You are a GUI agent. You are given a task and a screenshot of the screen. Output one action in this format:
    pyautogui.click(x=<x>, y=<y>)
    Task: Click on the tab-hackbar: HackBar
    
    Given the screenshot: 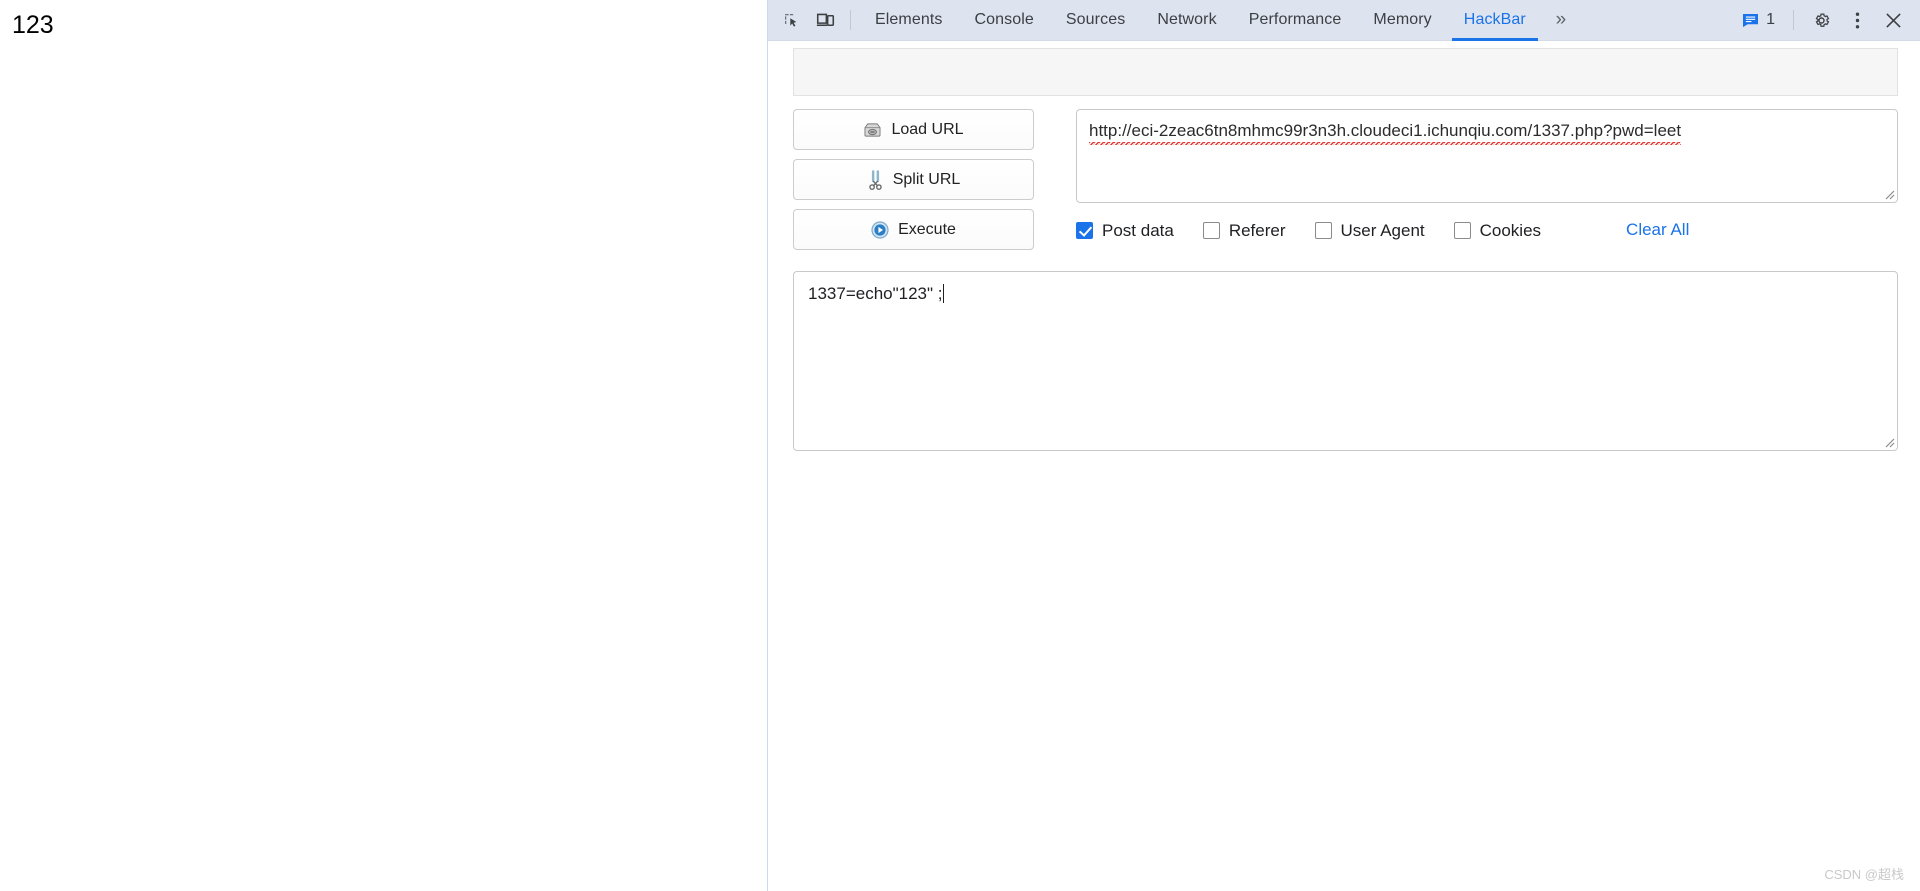 What is the action you would take?
    pyautogui.click(x=1495, y=20)
    